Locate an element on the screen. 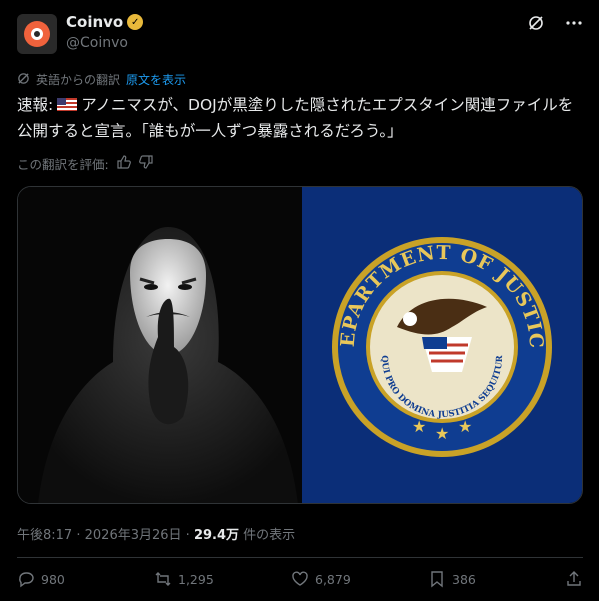 The width and height of the screenshot is (599, 601). divider is located at coordinates (300, 557).